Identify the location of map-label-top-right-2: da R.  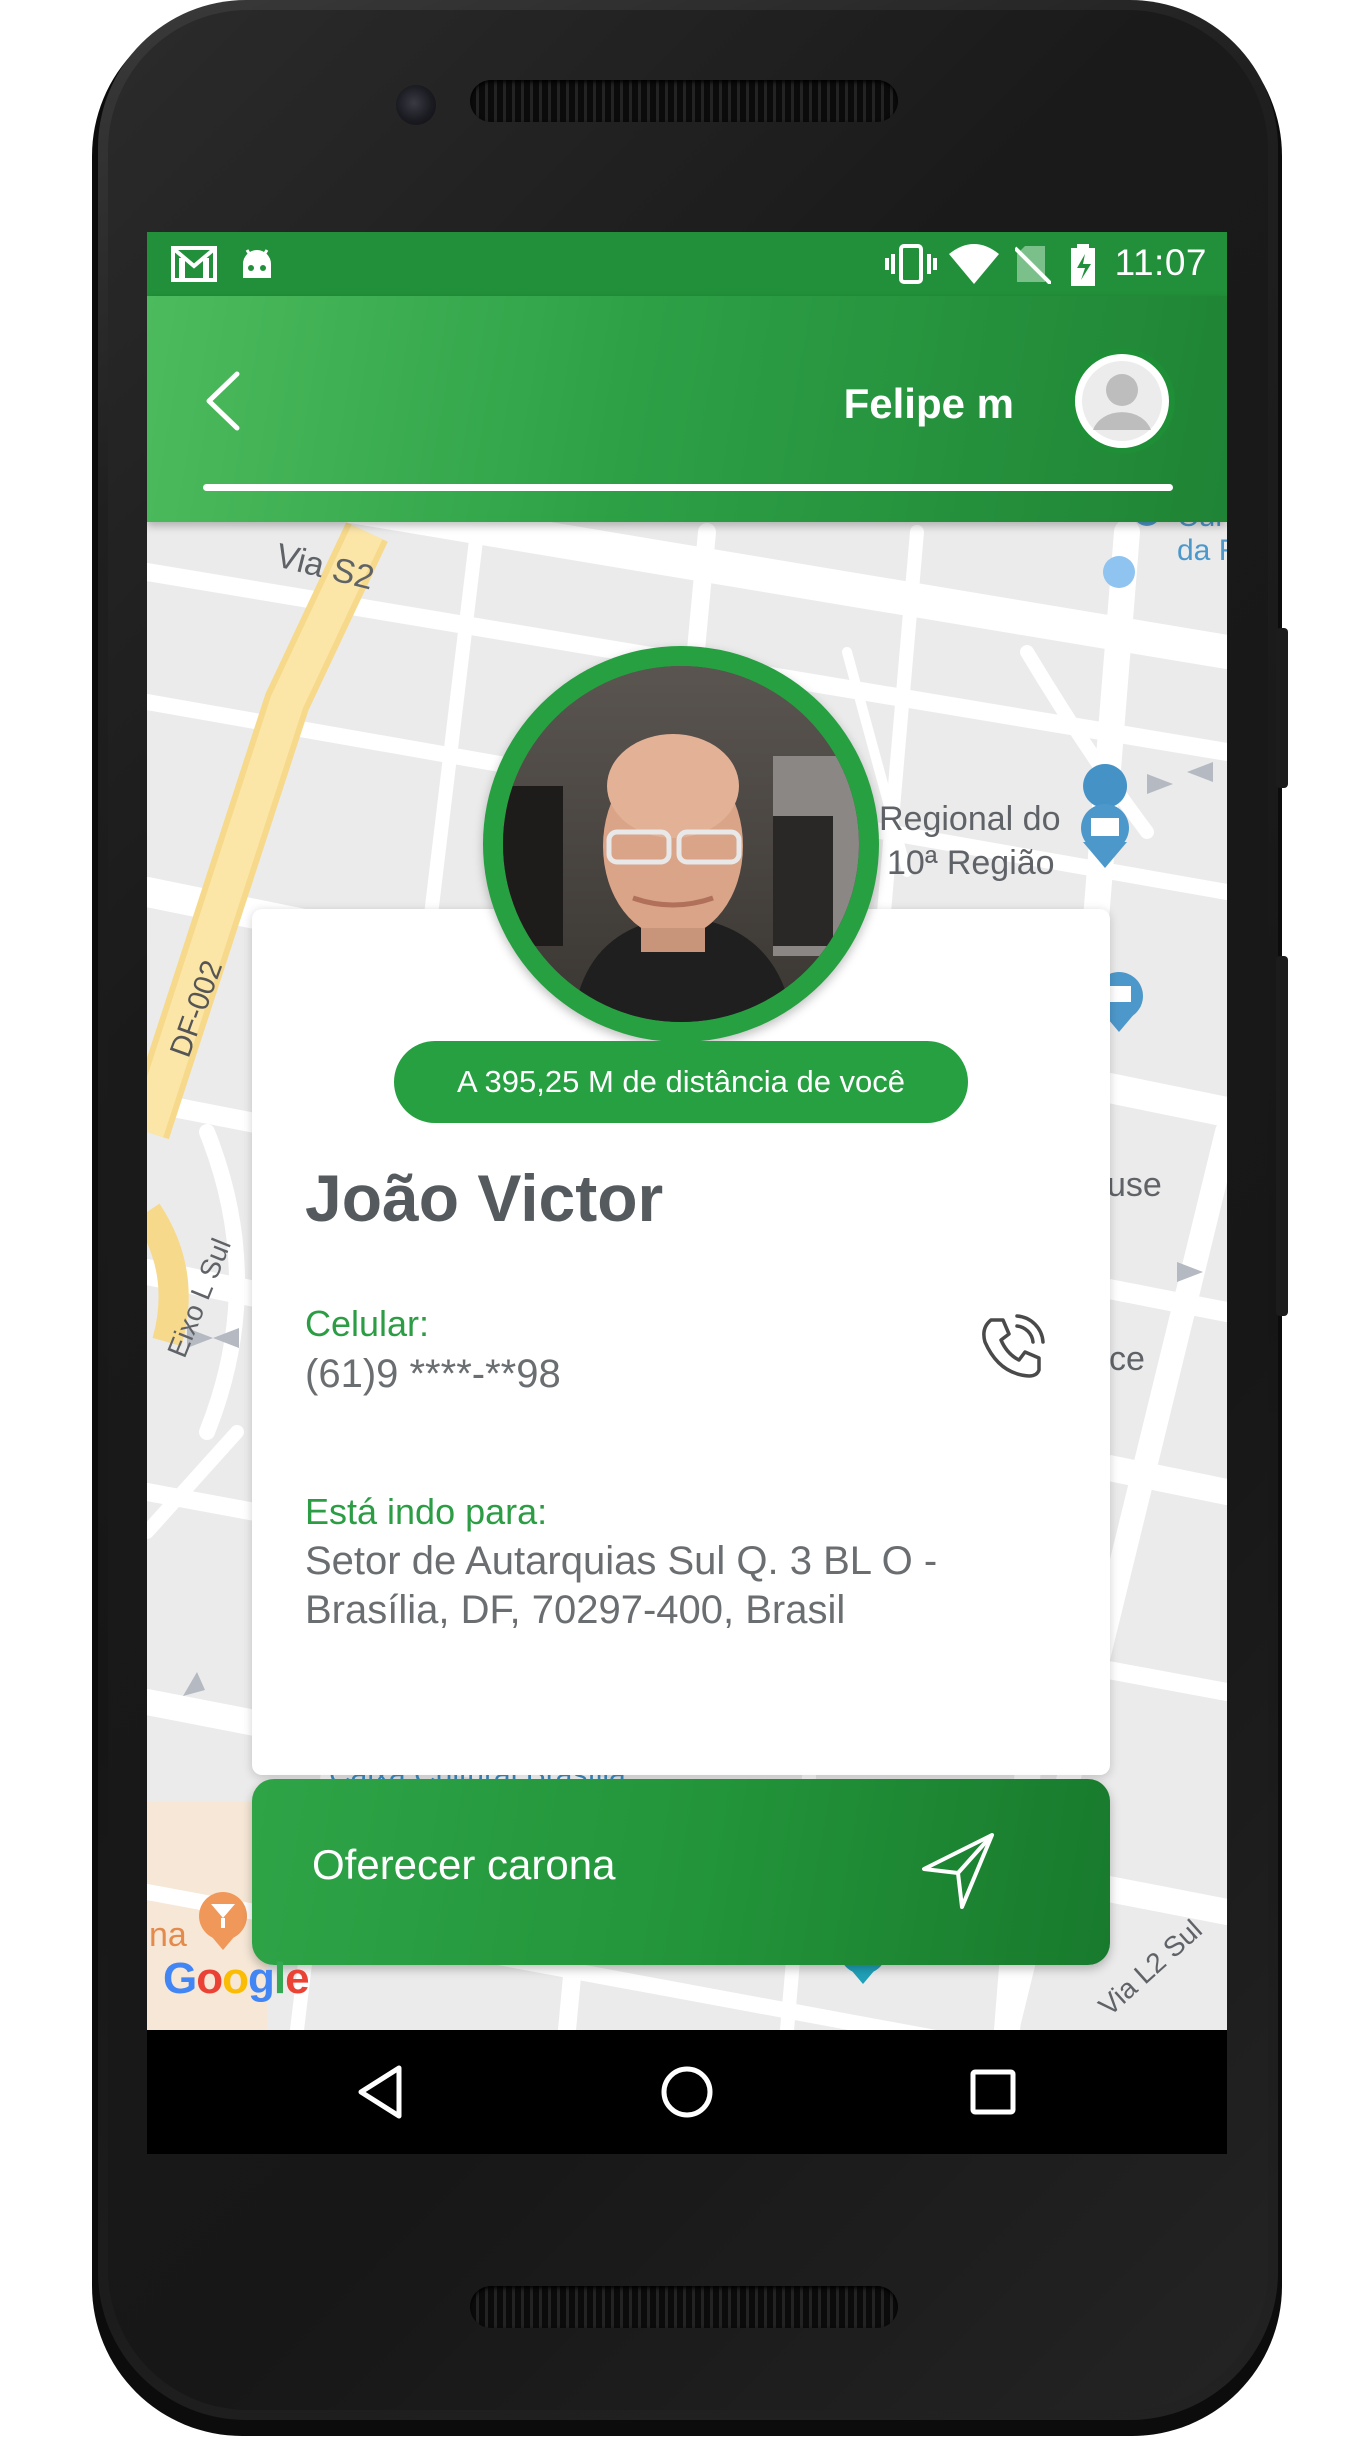
(1202, 550).